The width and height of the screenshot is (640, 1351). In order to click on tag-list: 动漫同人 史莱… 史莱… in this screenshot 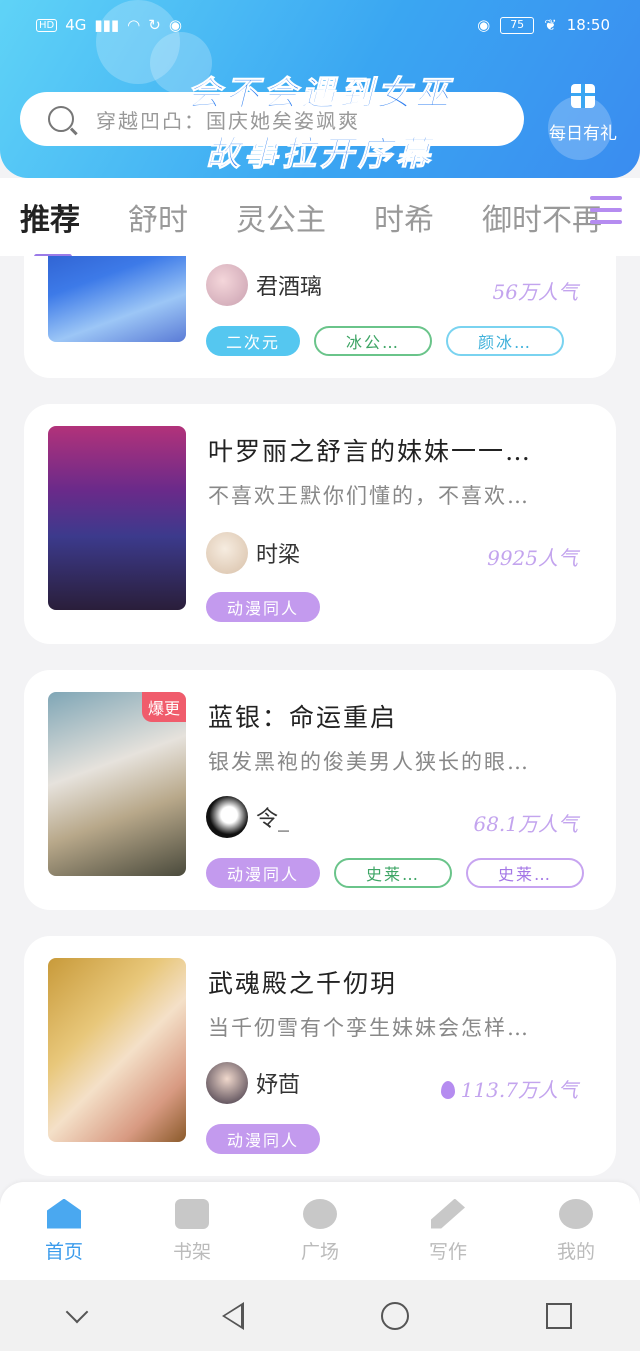, I will do `click(395, 873)`.